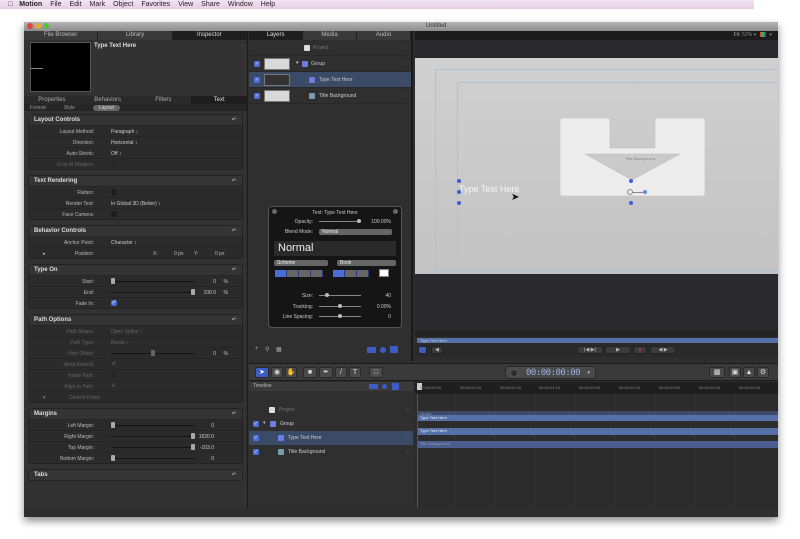 The width and height of the screenshot is (800, 539). I want to click on line-spacing-value: 0, so click(389, 317).